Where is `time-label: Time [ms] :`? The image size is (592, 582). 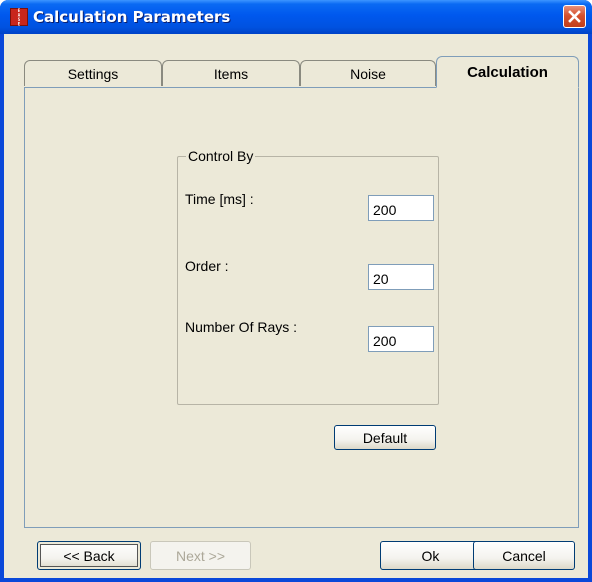 time-label: Time [ms] : is located at coordinates (219, 199).